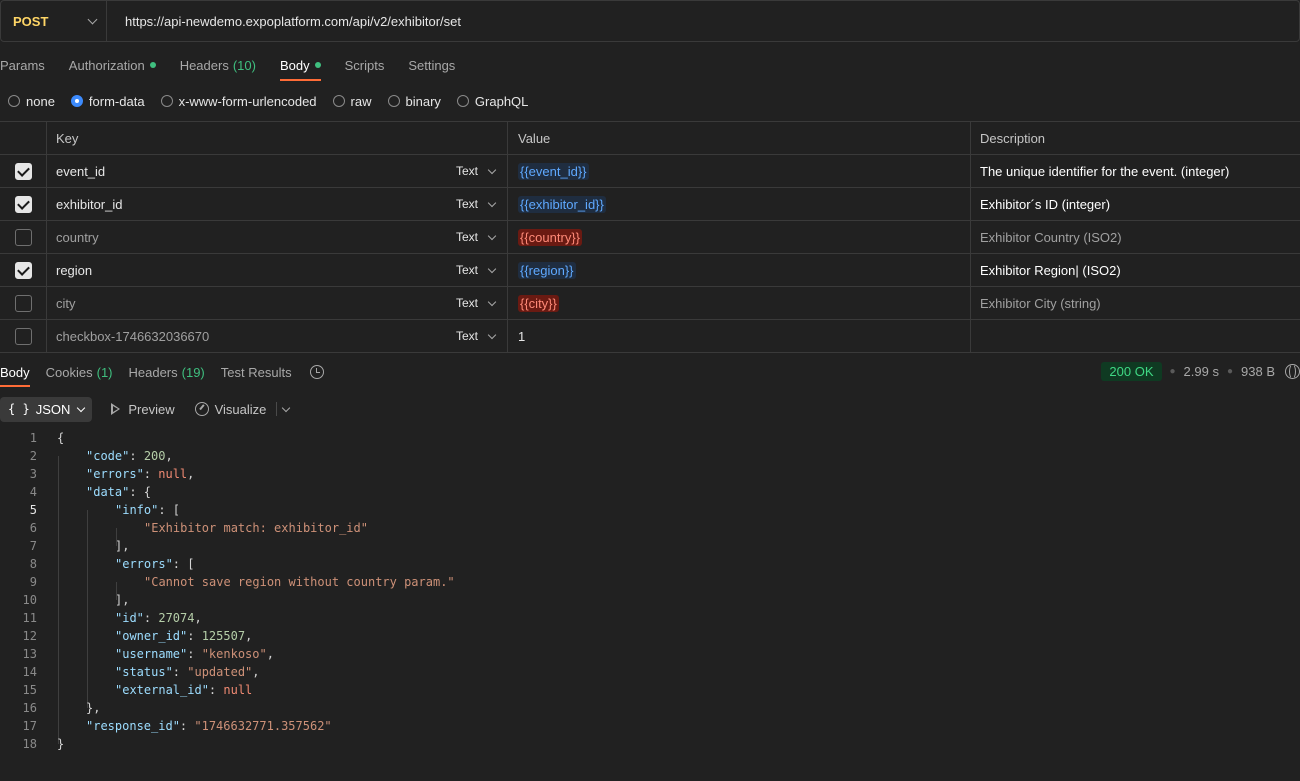 The width and height of the screenshot is (1300, 781). I want to click on description-cell: Exhibitor´s ID (integer), so click(1135, 204).